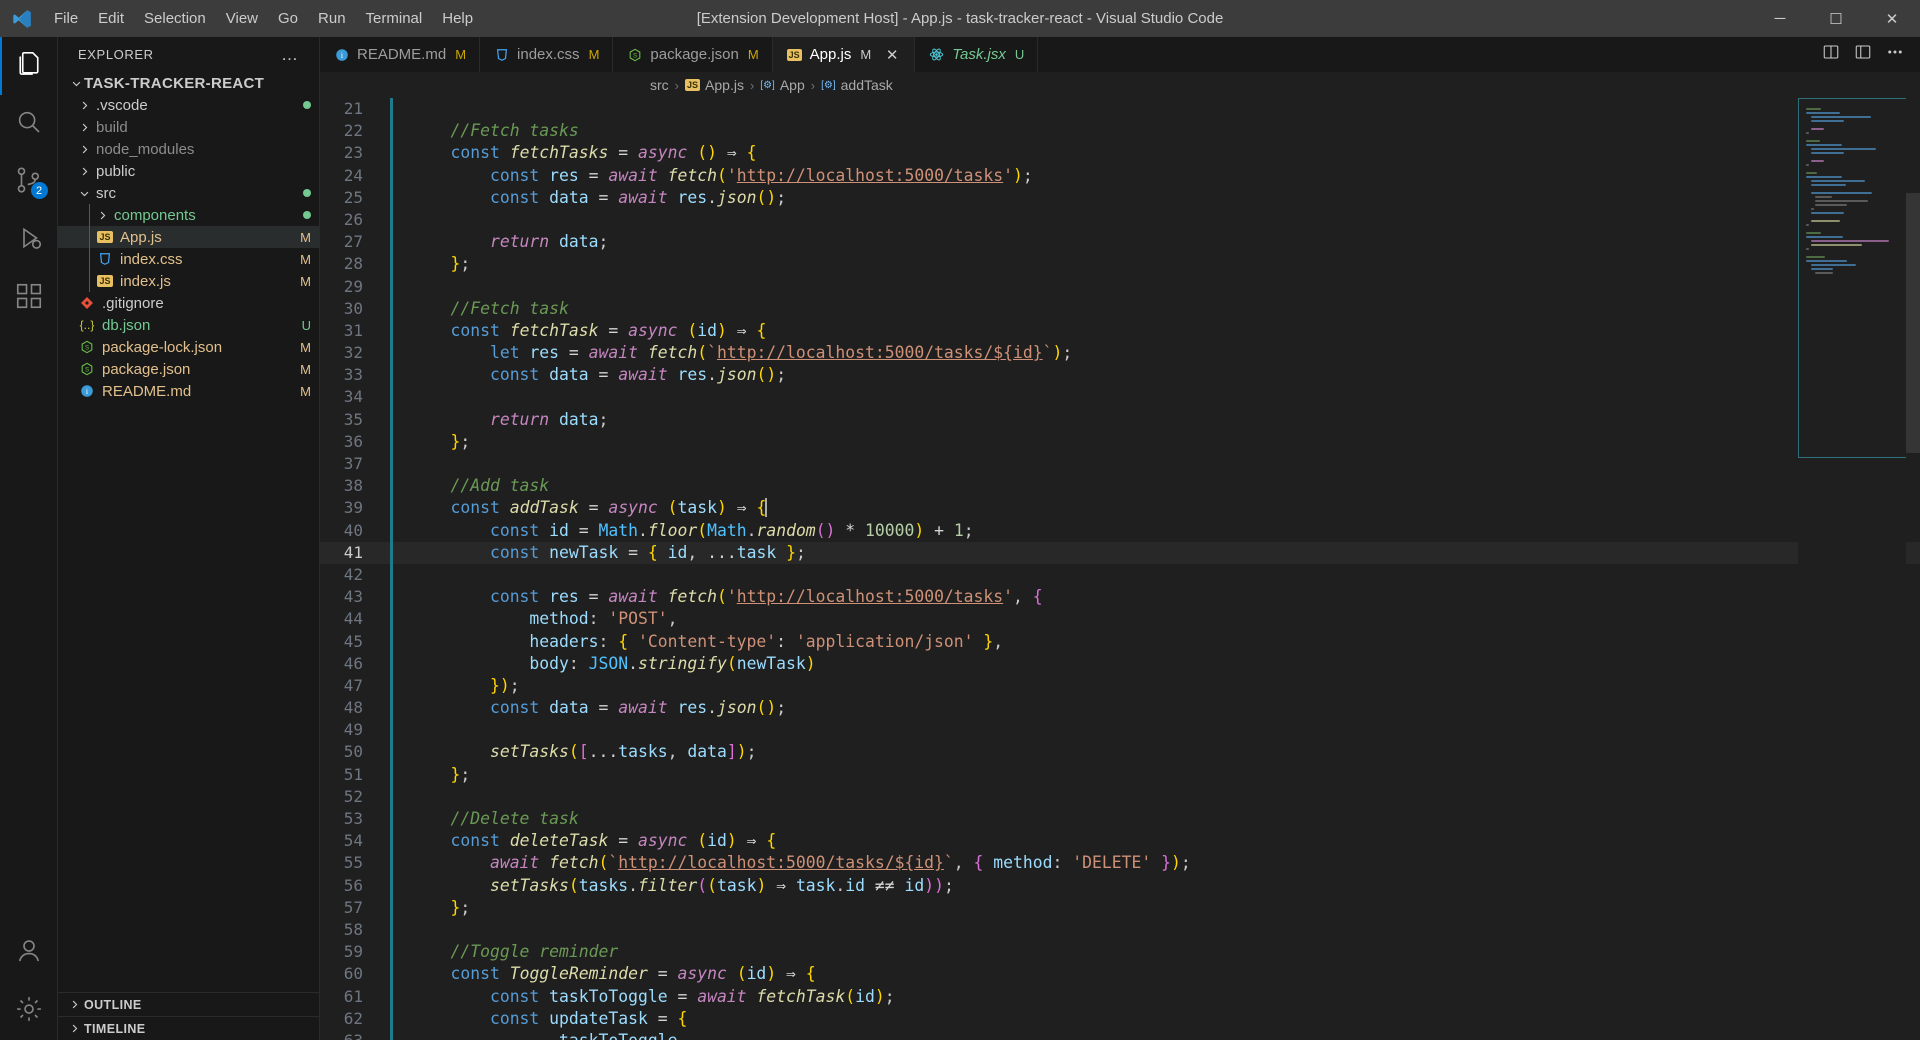  Describe the element at coordinates (400, 54) in the screenshot. I see `tab-readme-md: i README.md M` at that location.